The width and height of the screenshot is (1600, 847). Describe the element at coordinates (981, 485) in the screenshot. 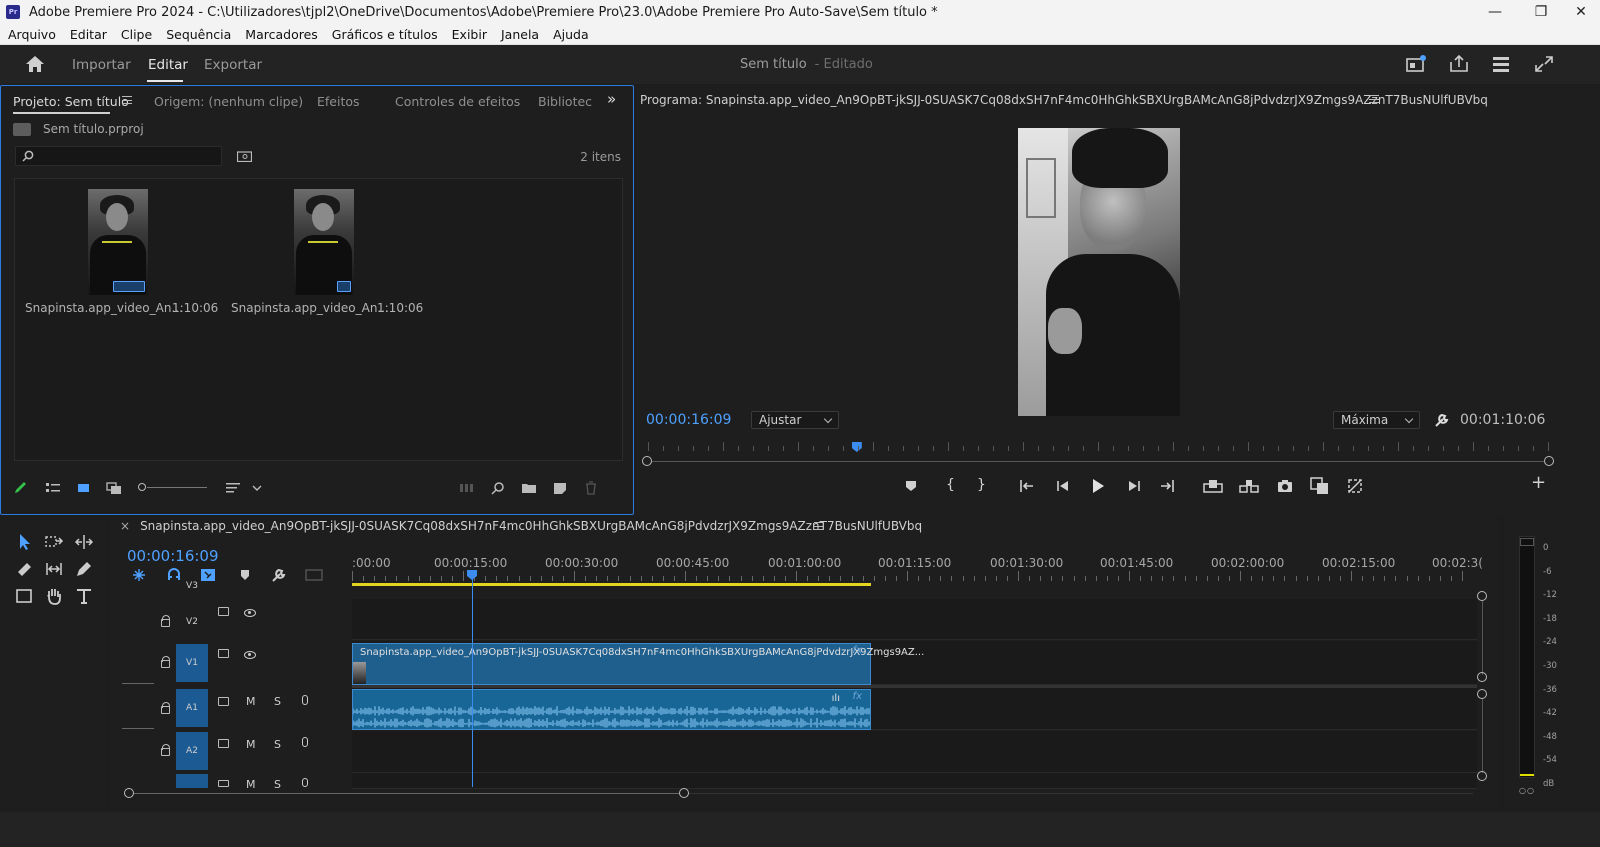

I see `mark-out-icon: }` at that location.